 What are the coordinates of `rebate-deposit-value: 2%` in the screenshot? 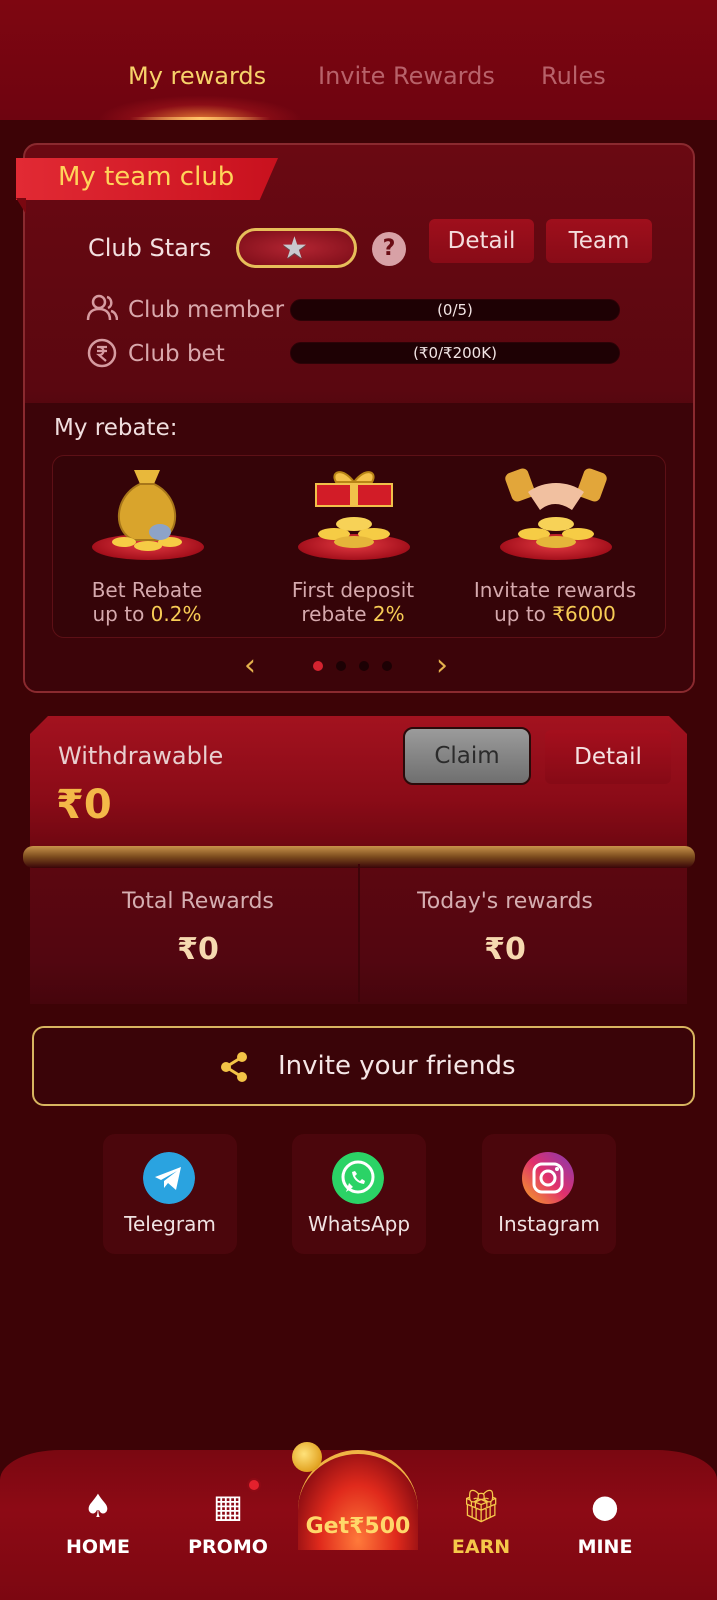 It's located at (388, 614).